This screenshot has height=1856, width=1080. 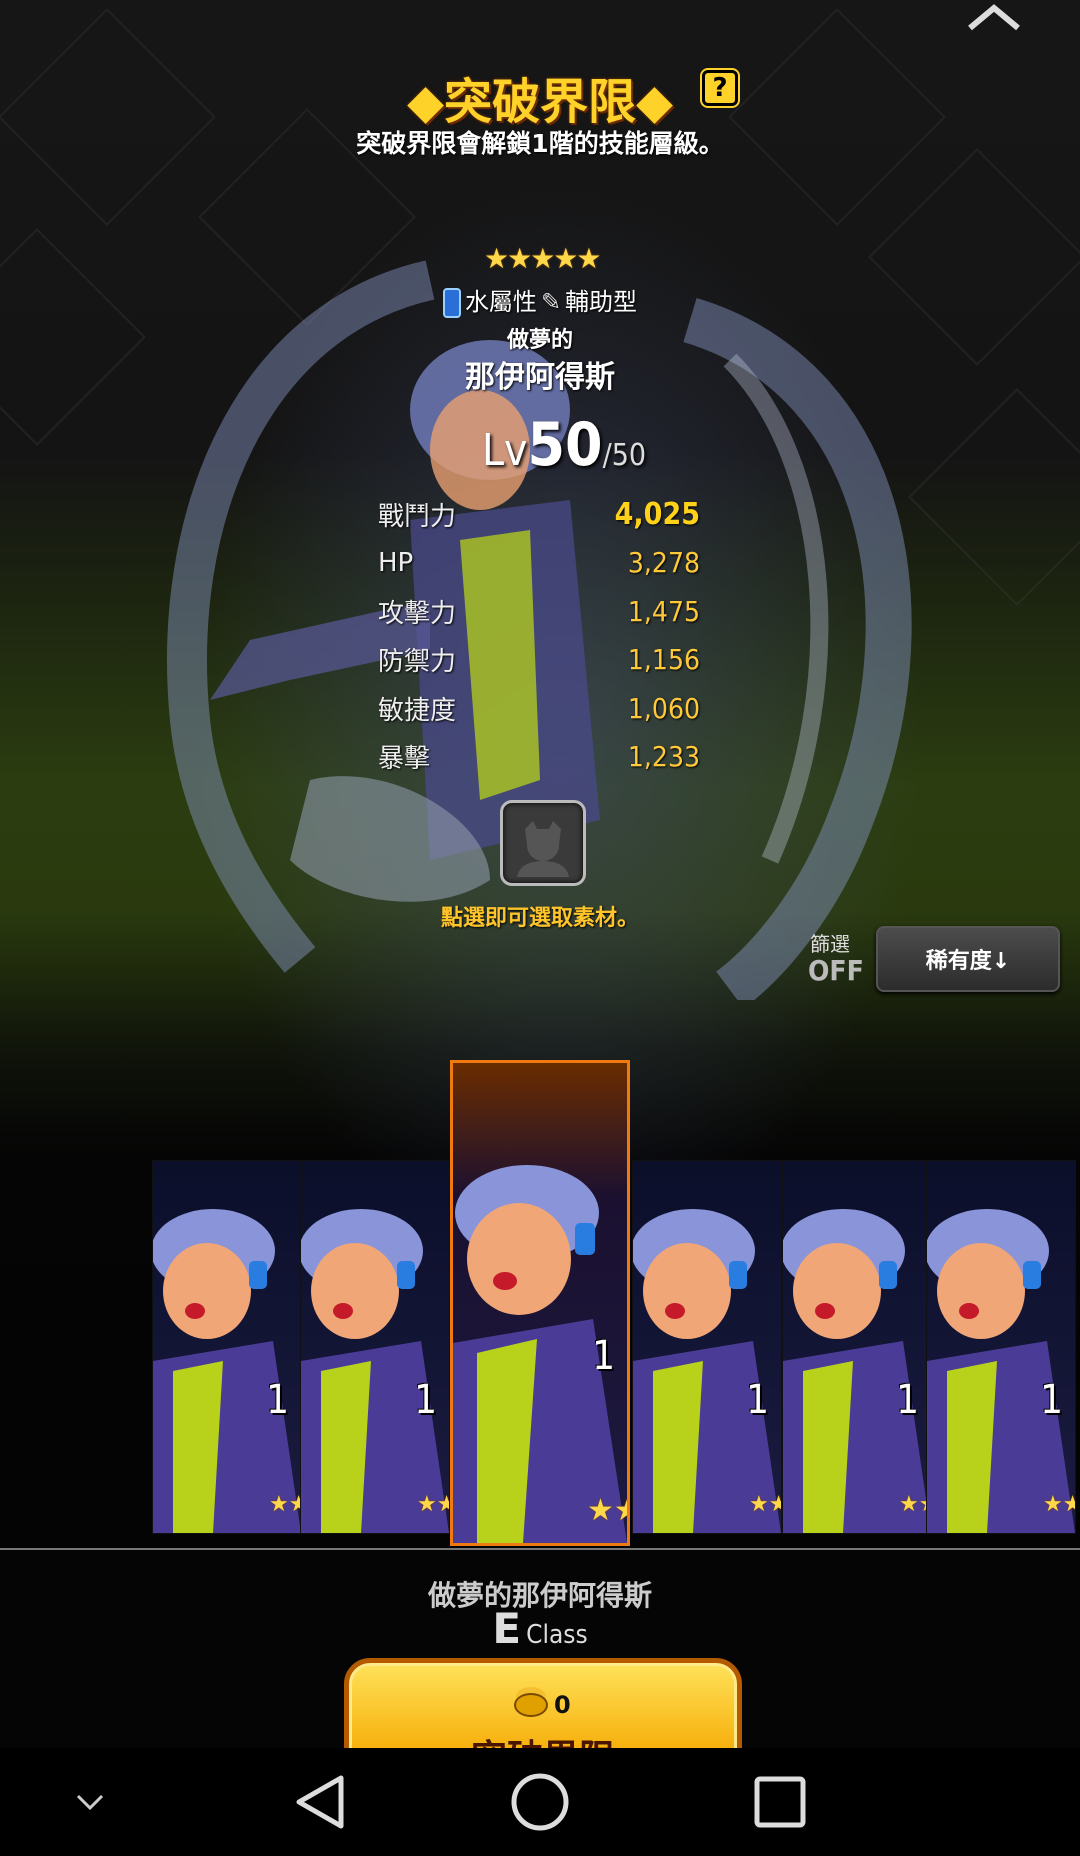 What do you see at coordinates (663, 611) in the screenshot?
I see `stat-value: 1,475` at bounding box center [663, 611].